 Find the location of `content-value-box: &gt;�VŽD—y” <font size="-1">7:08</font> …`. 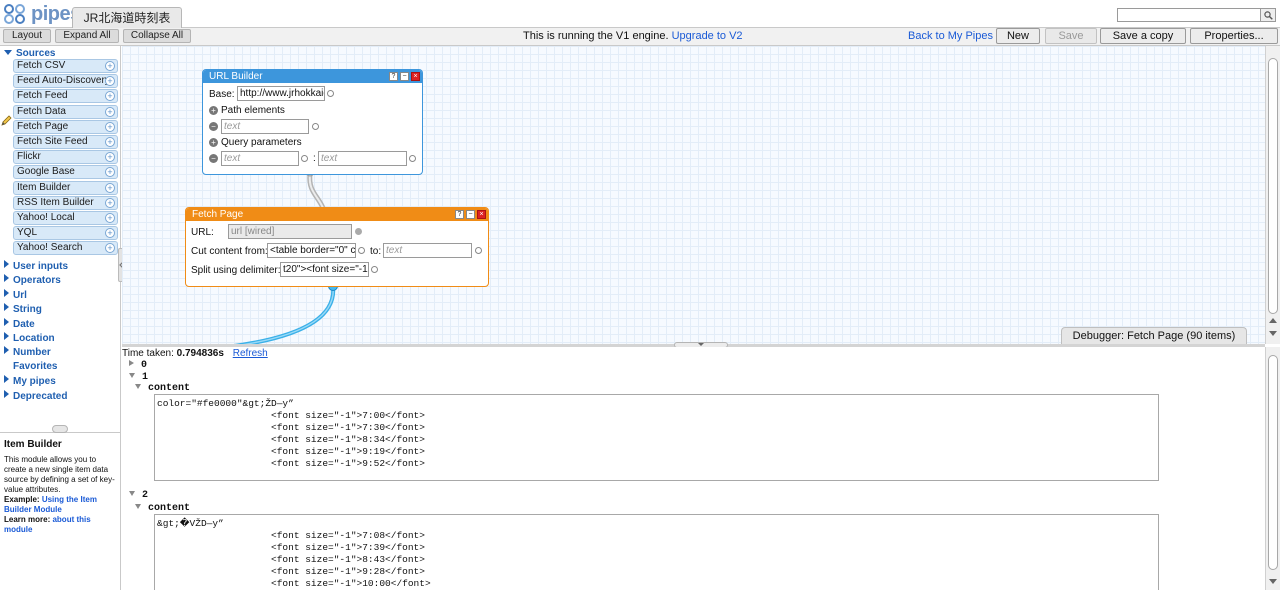

content-value-box: &gt;�VŽD—y” <font size="-1">7:08</font> … is located at coordinates (656, 552).